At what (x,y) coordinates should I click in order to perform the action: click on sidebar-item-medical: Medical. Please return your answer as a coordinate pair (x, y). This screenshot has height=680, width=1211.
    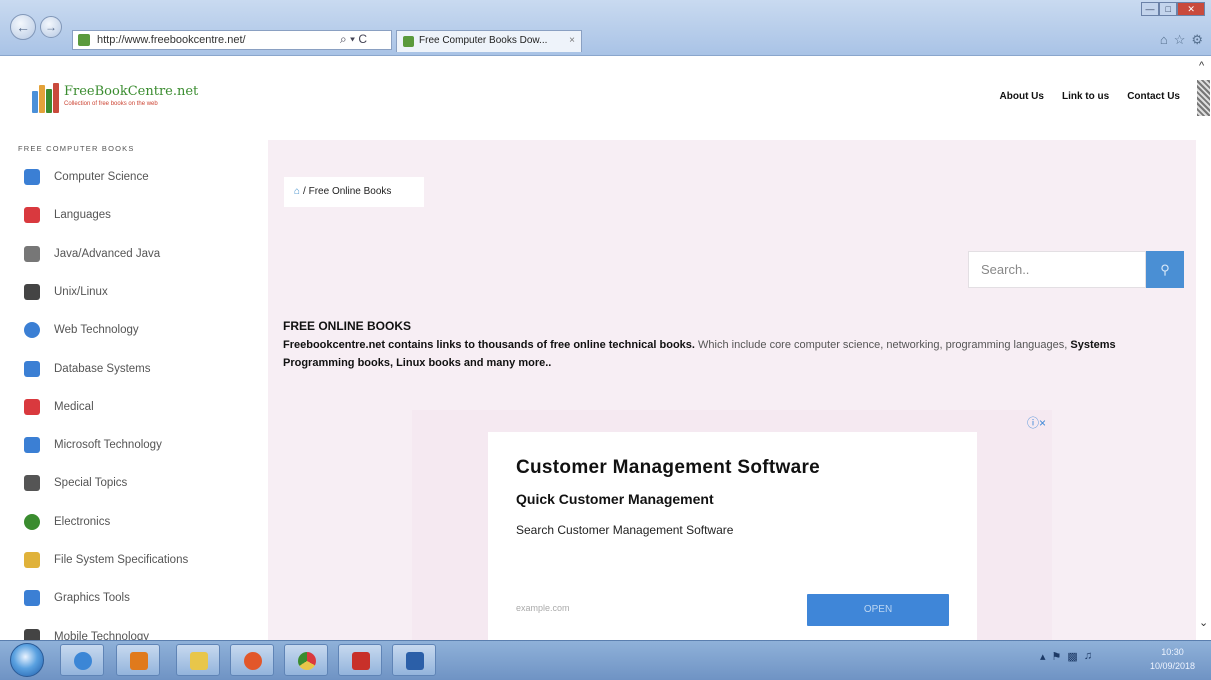
    Looking at the image, I should click on (59, 407).